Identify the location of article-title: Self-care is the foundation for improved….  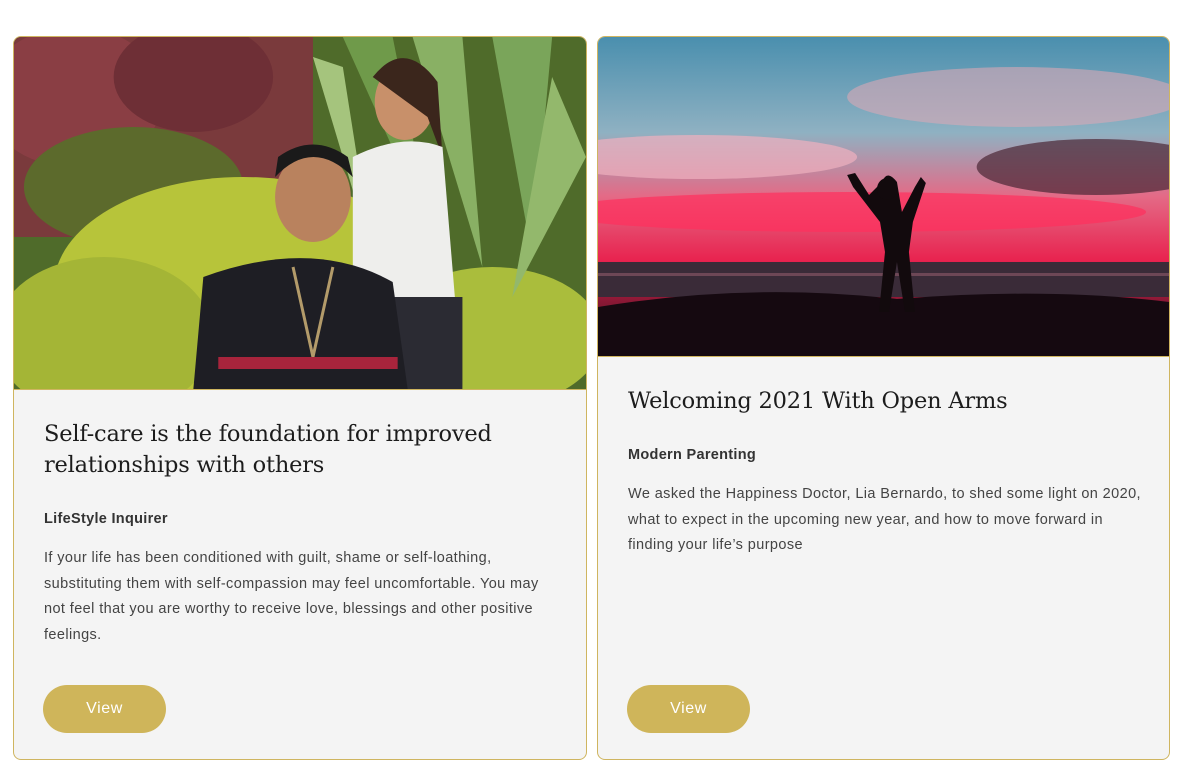
(300, 450).